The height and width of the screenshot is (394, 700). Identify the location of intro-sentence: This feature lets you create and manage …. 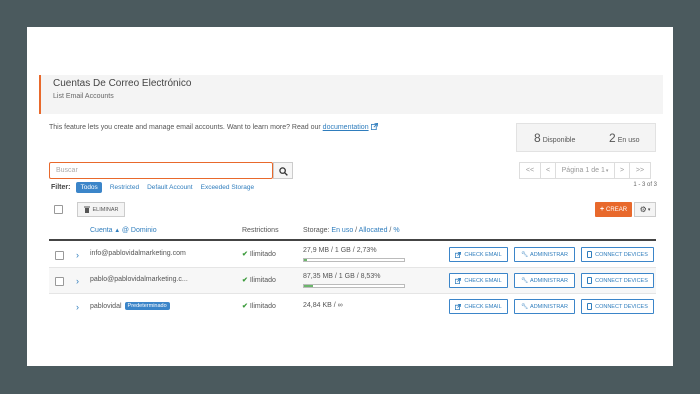
(186, 127).